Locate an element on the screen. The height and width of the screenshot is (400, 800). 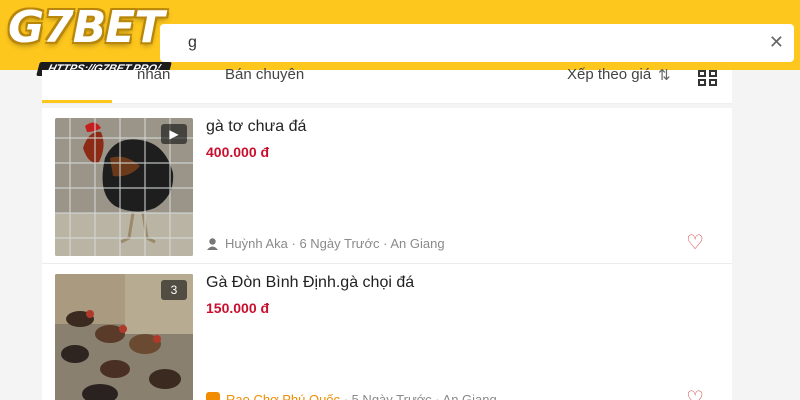
listing-photo: ▶ is located at coordinates (124, 187).